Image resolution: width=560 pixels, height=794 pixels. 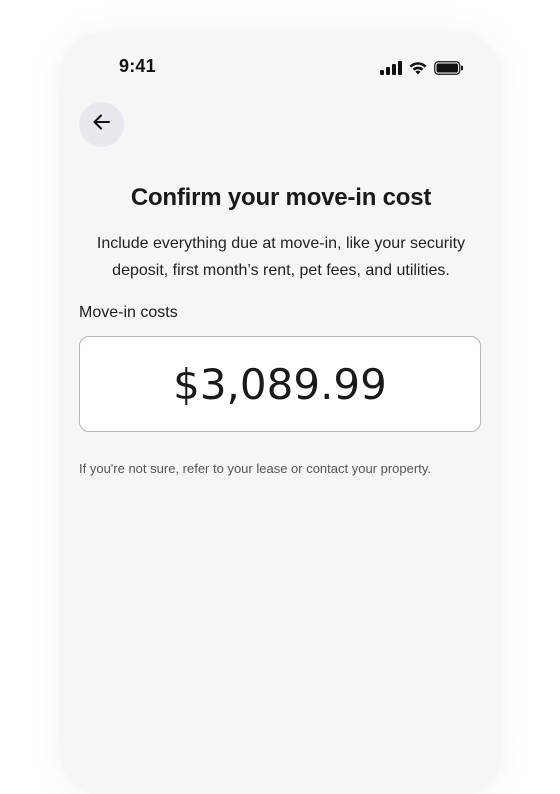 What do you see at coordinates (281, 197) in the screenshot?
I see `page-title: Confirm your move-in cost` at bounding box center [281, 197].